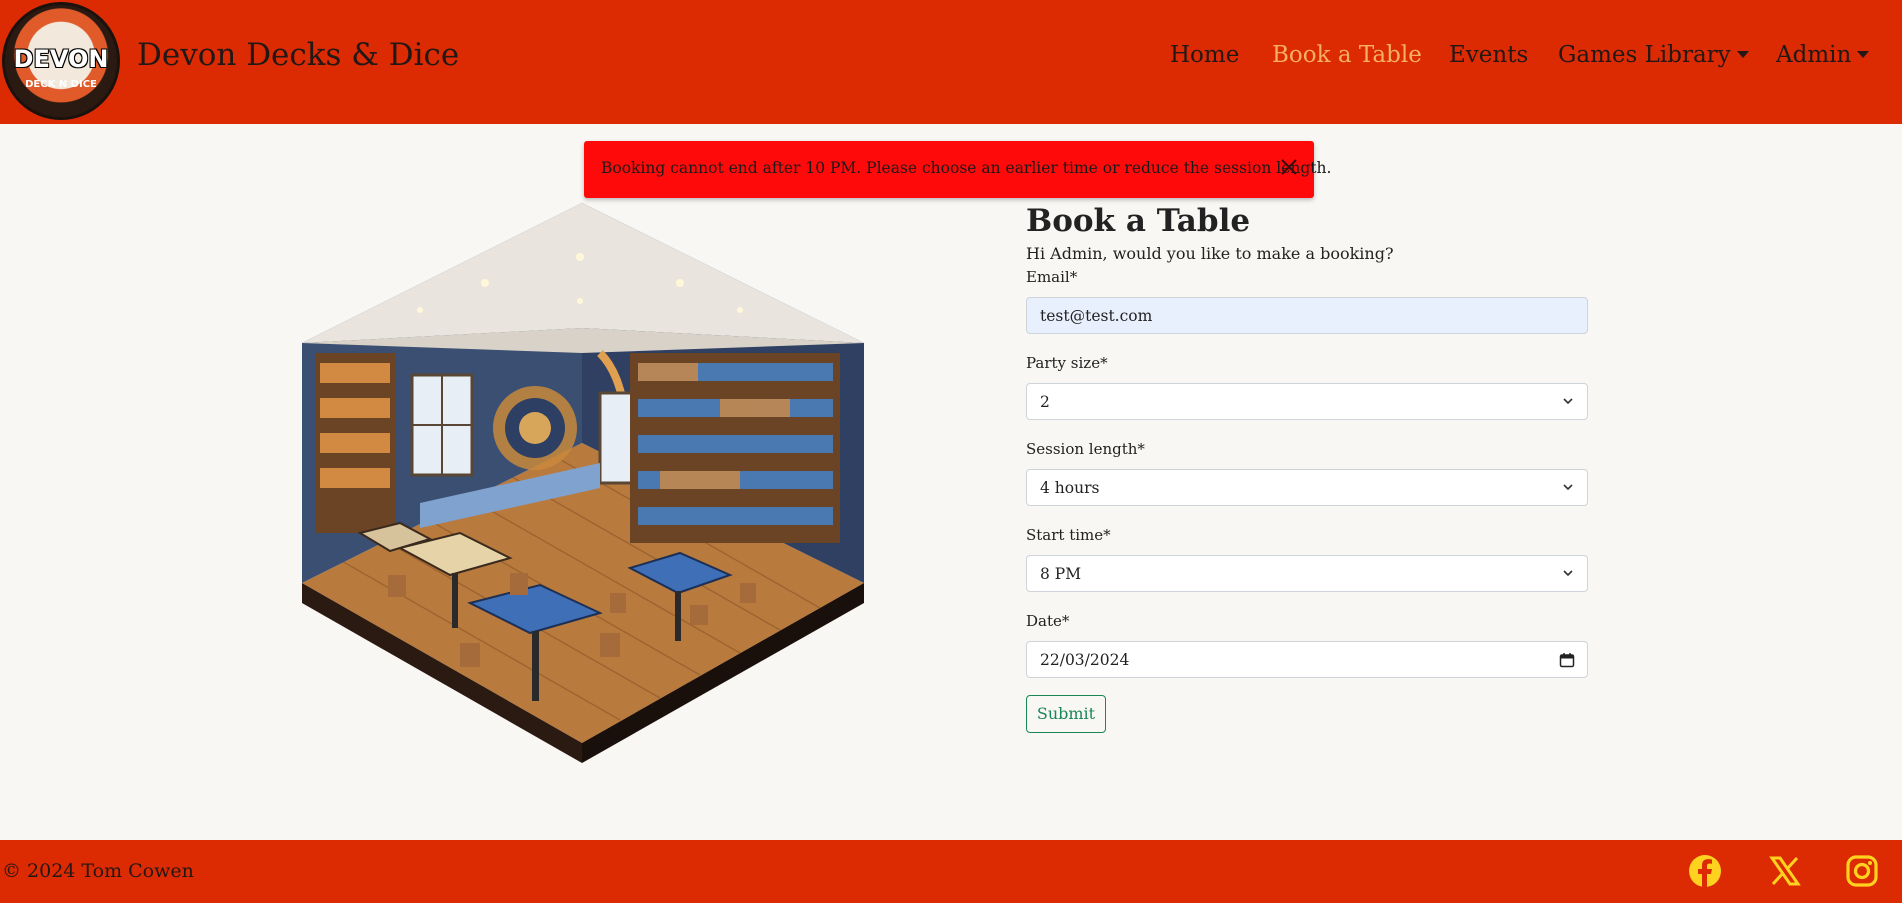 The image size is (1902, 903). What do you see at coordinates (1045, 402) in the screenshot?
I see `party-size-value: 2` at bounding box center [1045, 402].